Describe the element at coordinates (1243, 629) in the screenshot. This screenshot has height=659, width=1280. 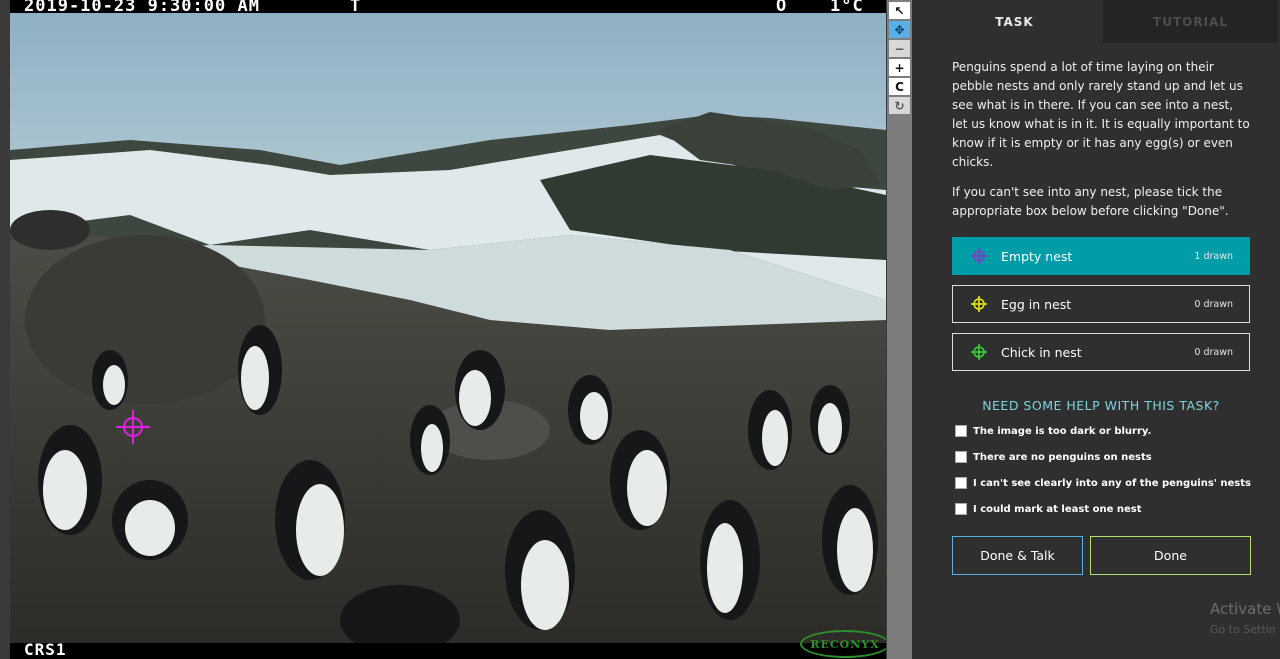
I see `activate-windows-subtext: Go to Settin` at that location.